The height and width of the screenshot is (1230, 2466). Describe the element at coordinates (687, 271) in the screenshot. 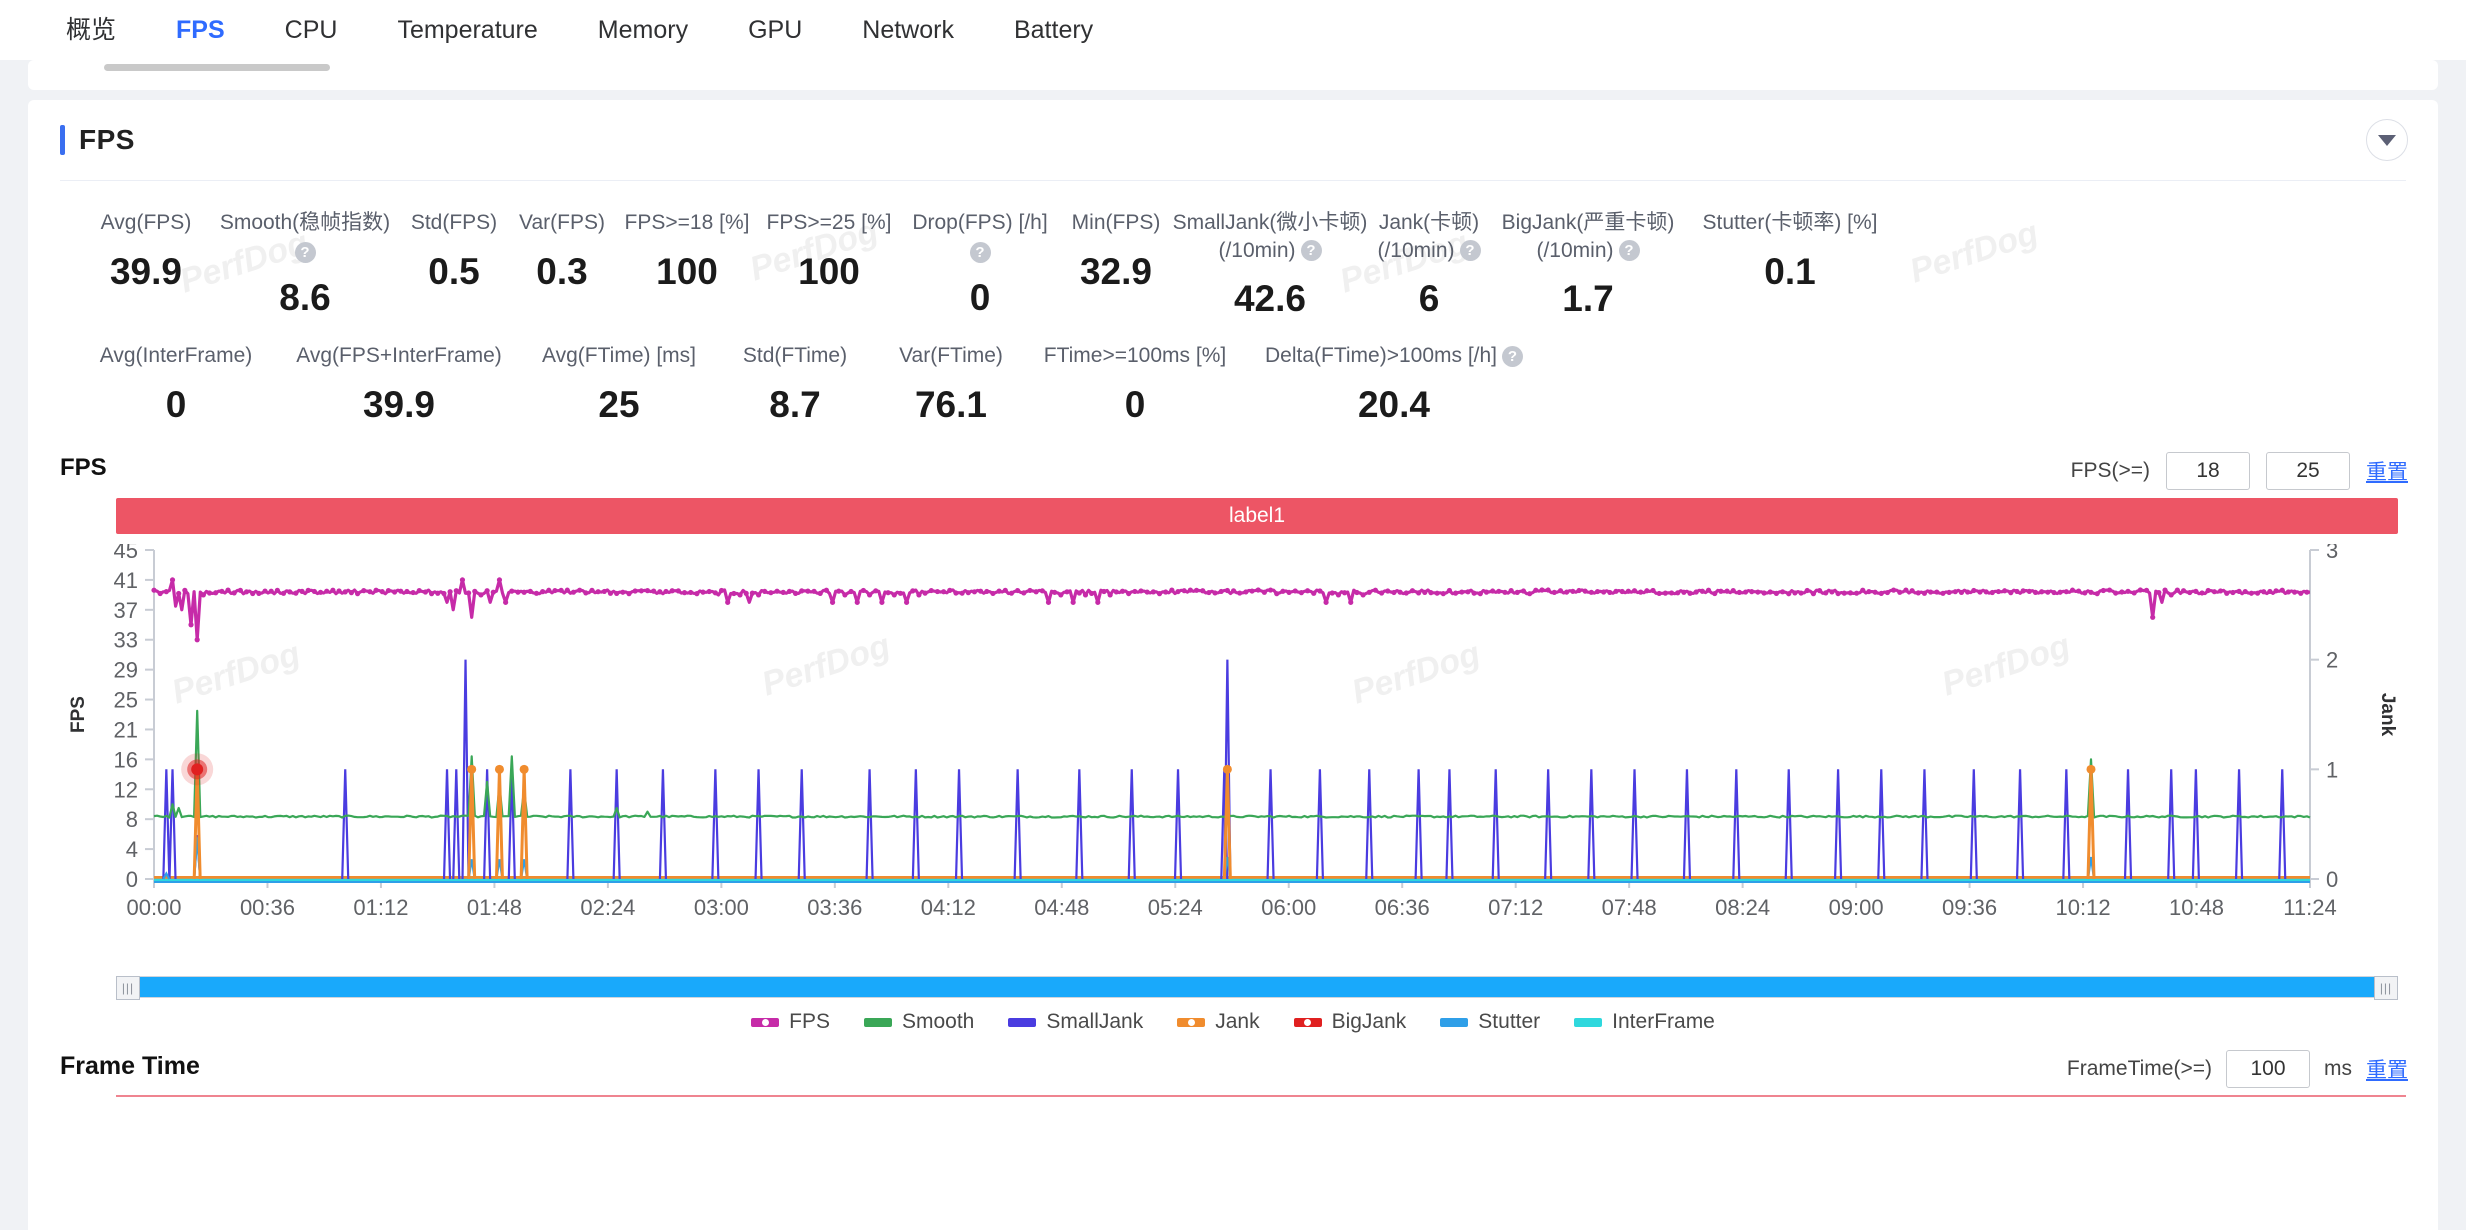

I see `metric-value: 100` at that location.